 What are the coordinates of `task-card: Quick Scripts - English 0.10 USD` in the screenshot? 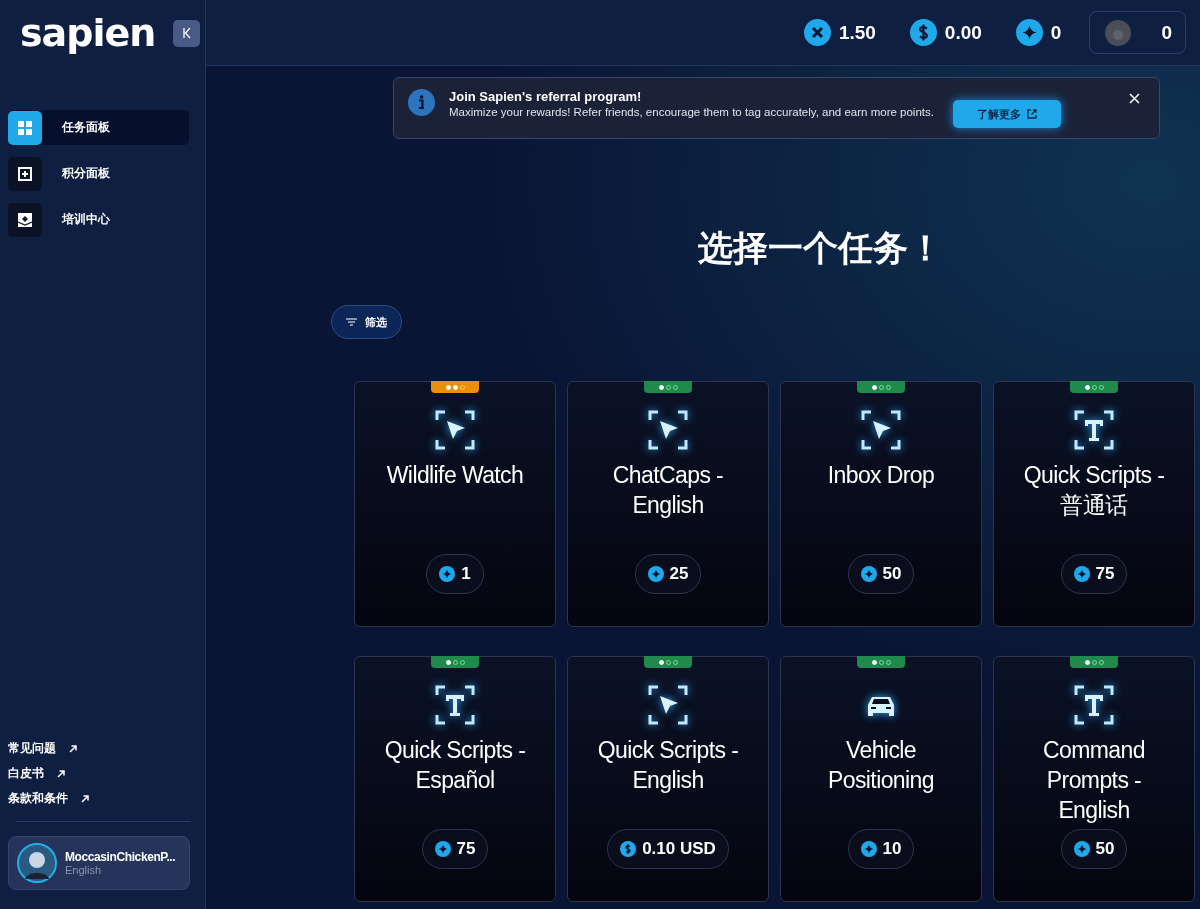 It's located at (668, 779).